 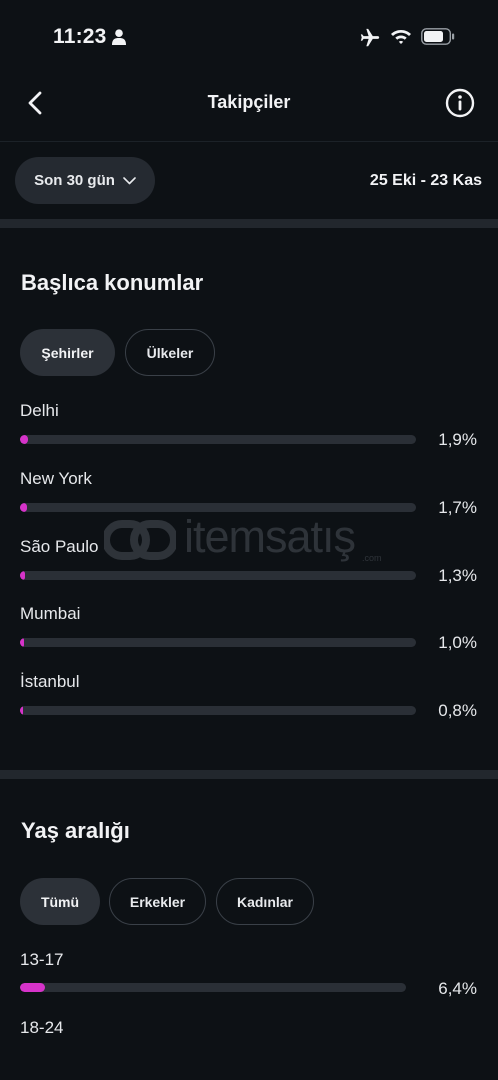 What do you see at coordinates (74, 180) in the screenshot?
I see `period-label: Son 30 gün` at bounding box center [74, 180].